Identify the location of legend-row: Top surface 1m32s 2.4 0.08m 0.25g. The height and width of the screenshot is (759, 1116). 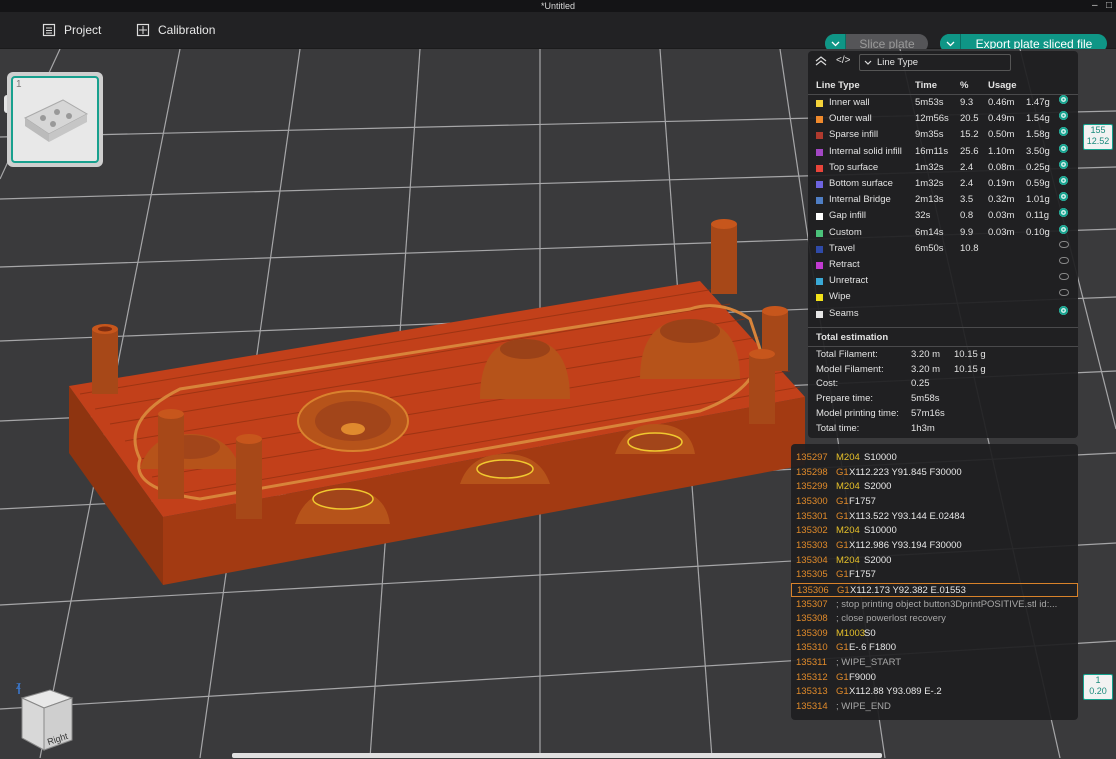
(943, 167).